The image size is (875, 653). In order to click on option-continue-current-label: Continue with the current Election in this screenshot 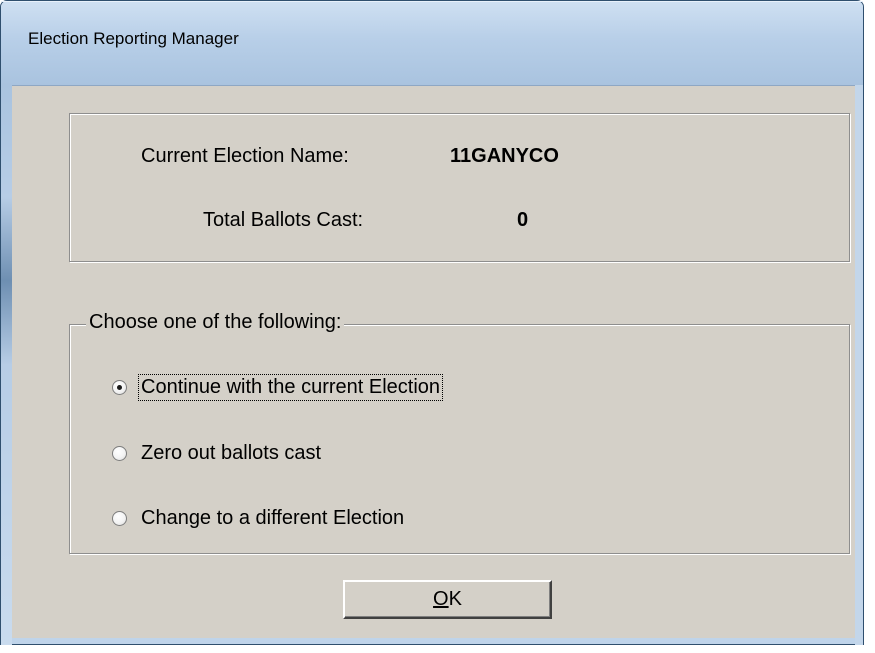, I will do `click(290, 387)`.